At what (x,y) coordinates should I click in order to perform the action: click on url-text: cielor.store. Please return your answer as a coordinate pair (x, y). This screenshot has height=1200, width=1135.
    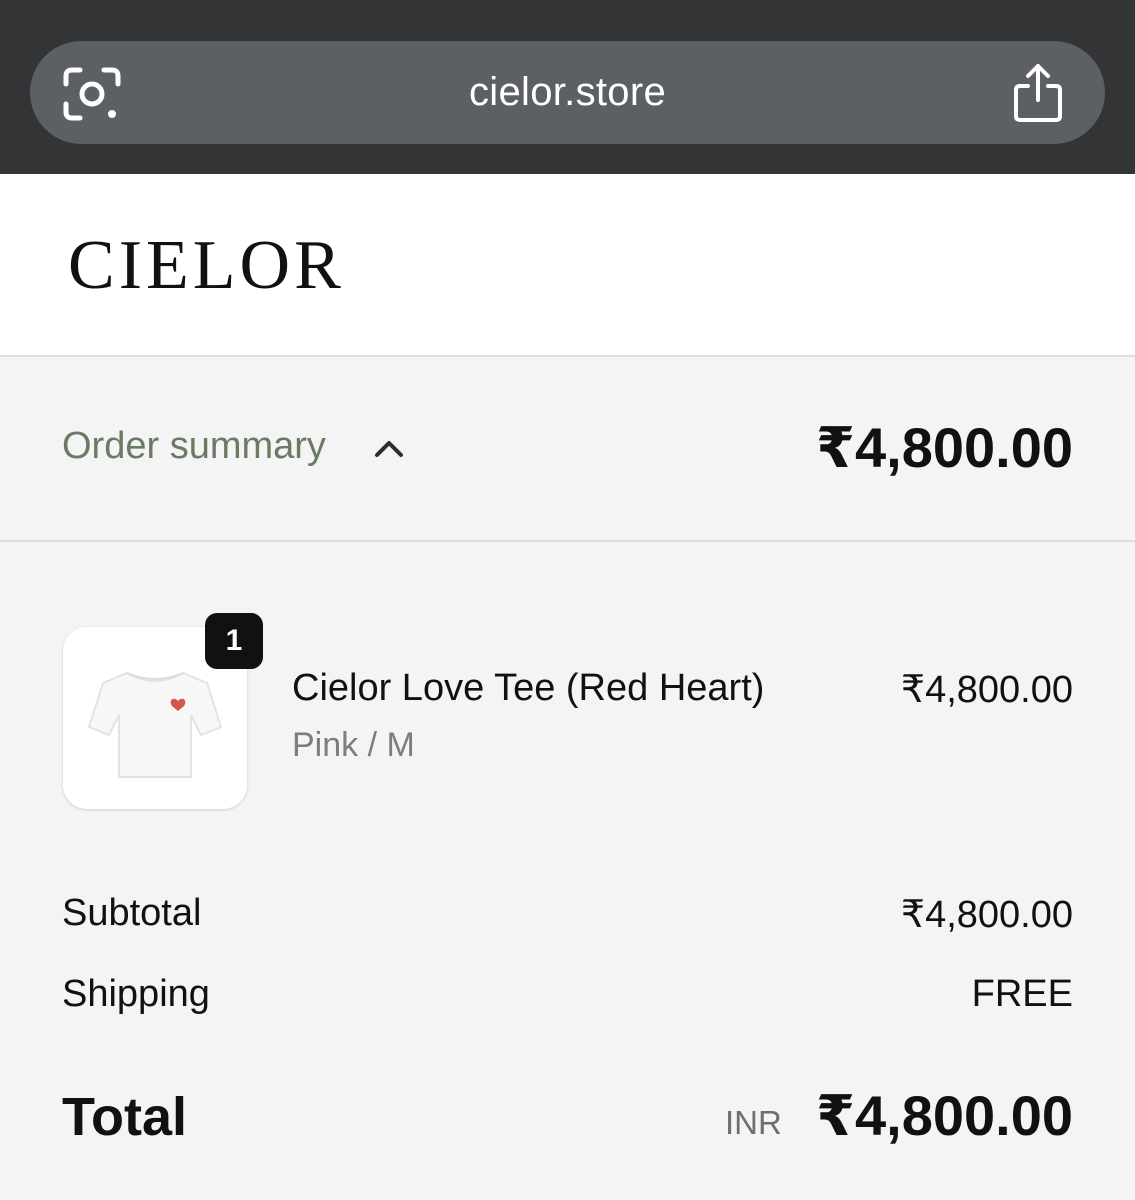
    Looking at the image, I should click on (567, 92).